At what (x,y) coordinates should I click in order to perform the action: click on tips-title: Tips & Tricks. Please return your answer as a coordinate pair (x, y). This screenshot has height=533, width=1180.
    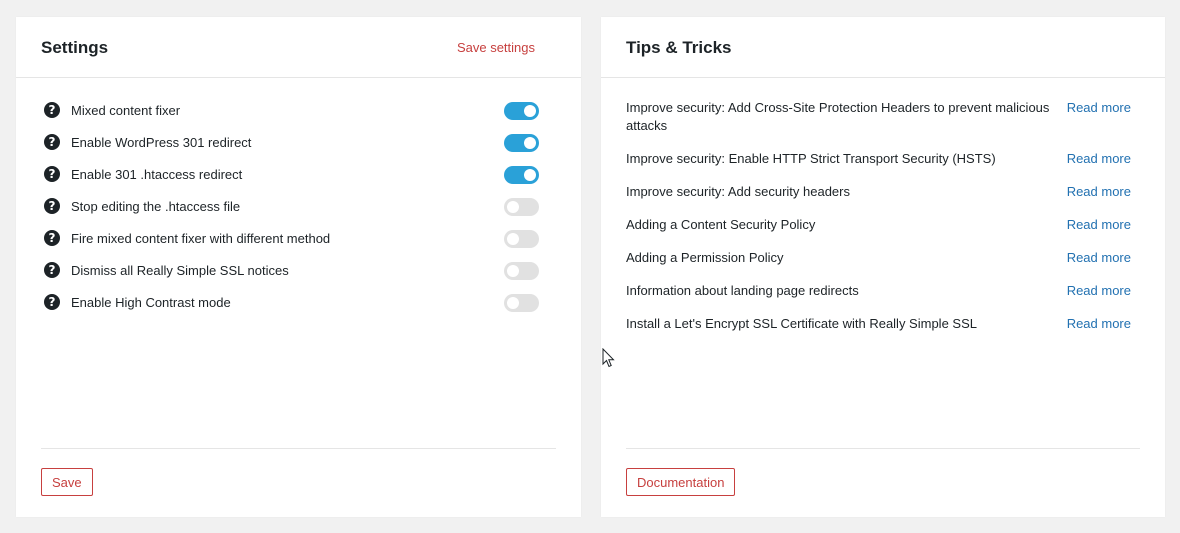
    Looking at the image, I should click on (679, 47).